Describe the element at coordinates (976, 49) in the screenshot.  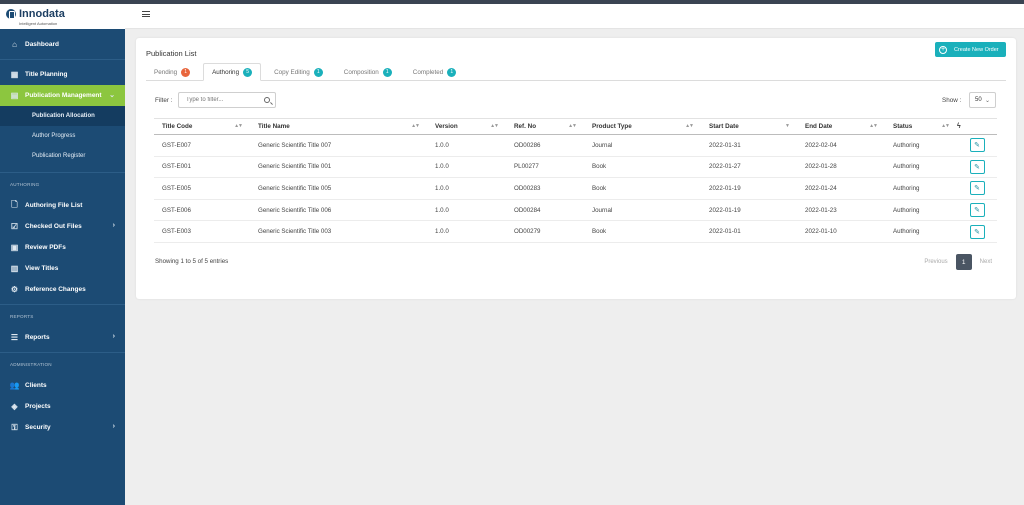
I see `create-new-order-label: Create New Order` at that location.